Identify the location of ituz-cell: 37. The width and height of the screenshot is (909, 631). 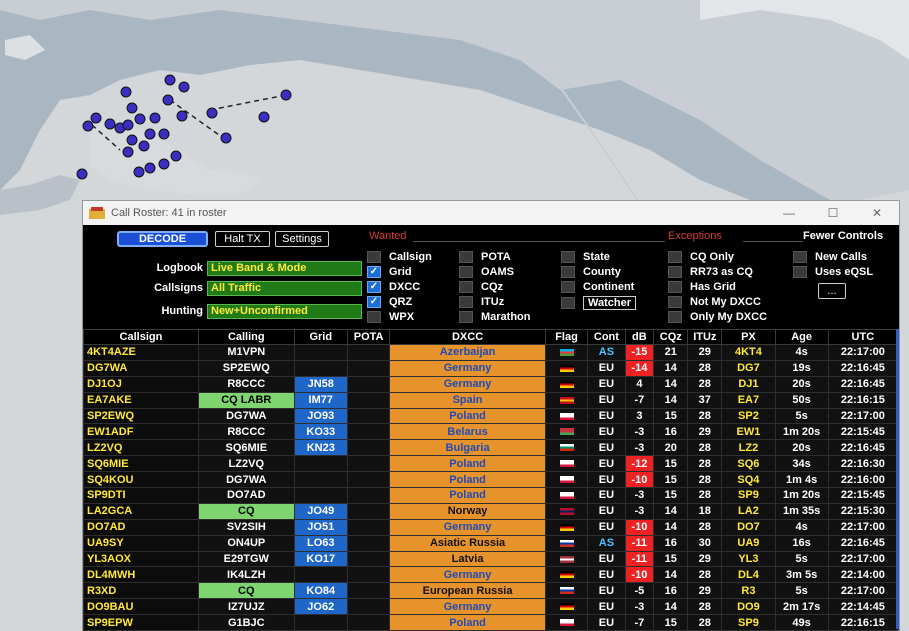
(705, 400).